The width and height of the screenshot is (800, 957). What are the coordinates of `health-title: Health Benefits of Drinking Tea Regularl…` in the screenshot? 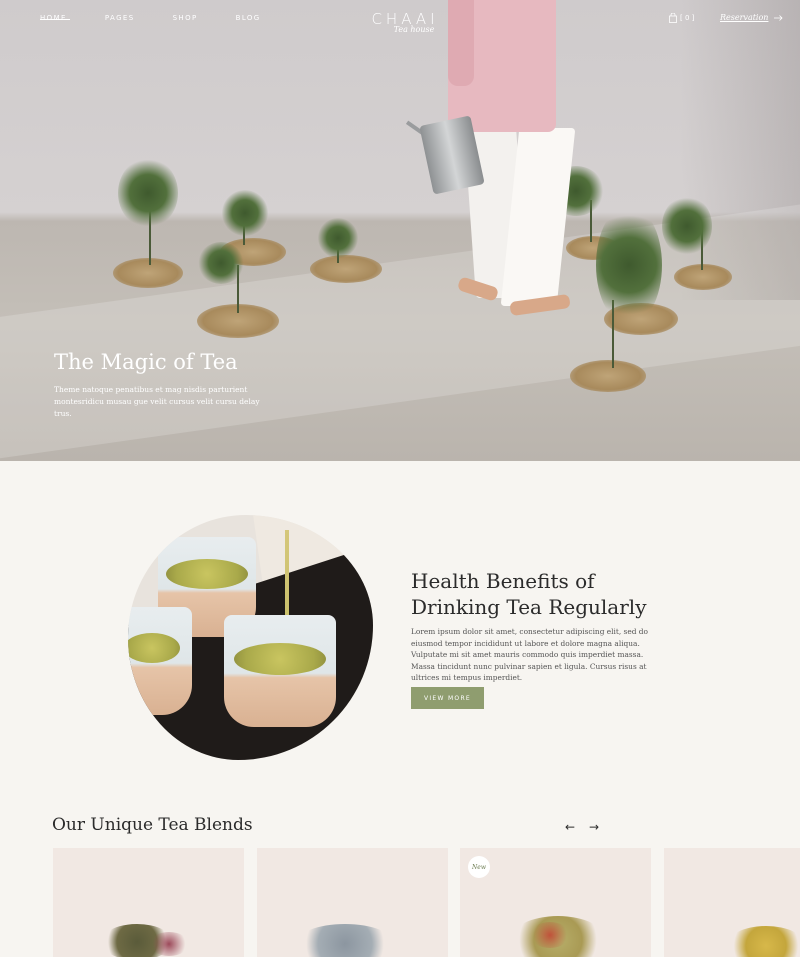 It's located at (529, 594).